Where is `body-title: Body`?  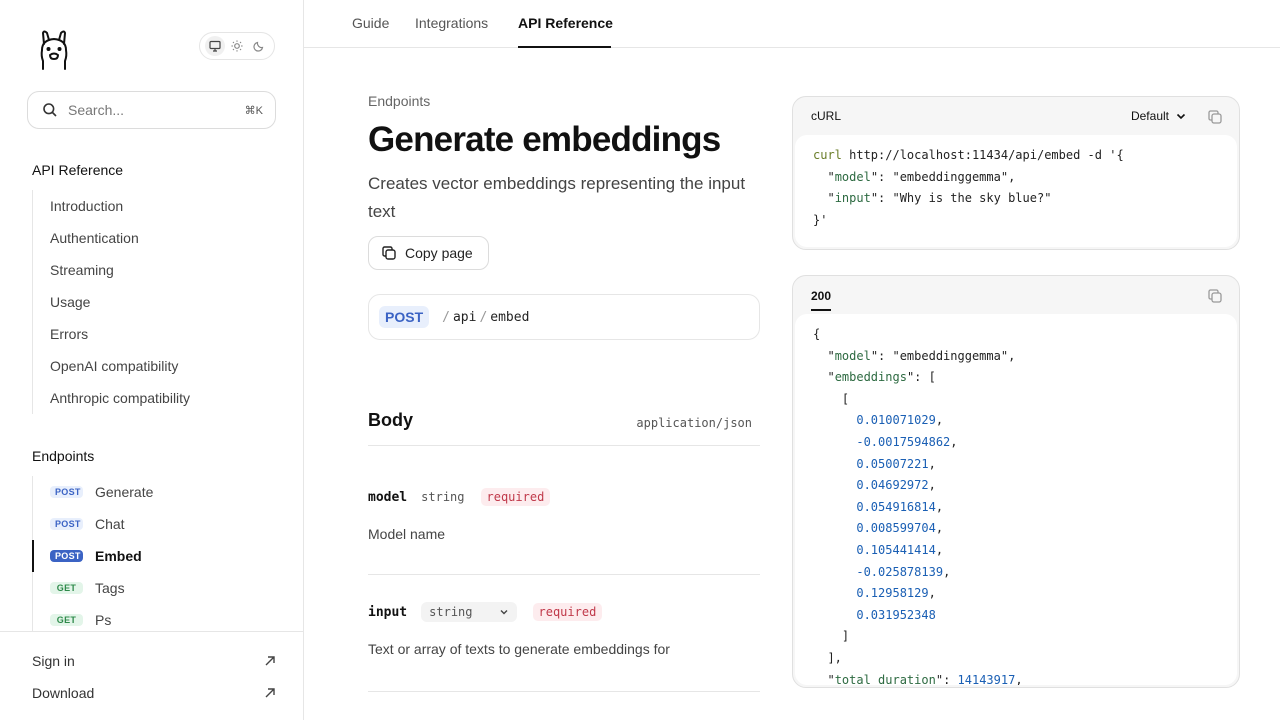 body-title: Body is located at coordinates (390, 420).